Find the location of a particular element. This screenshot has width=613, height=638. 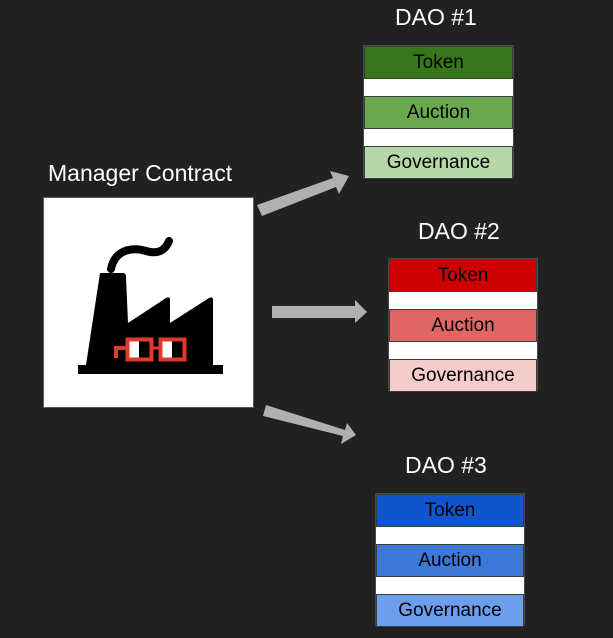

dao-2-token-module: Token is located at coordinates (463, 275).